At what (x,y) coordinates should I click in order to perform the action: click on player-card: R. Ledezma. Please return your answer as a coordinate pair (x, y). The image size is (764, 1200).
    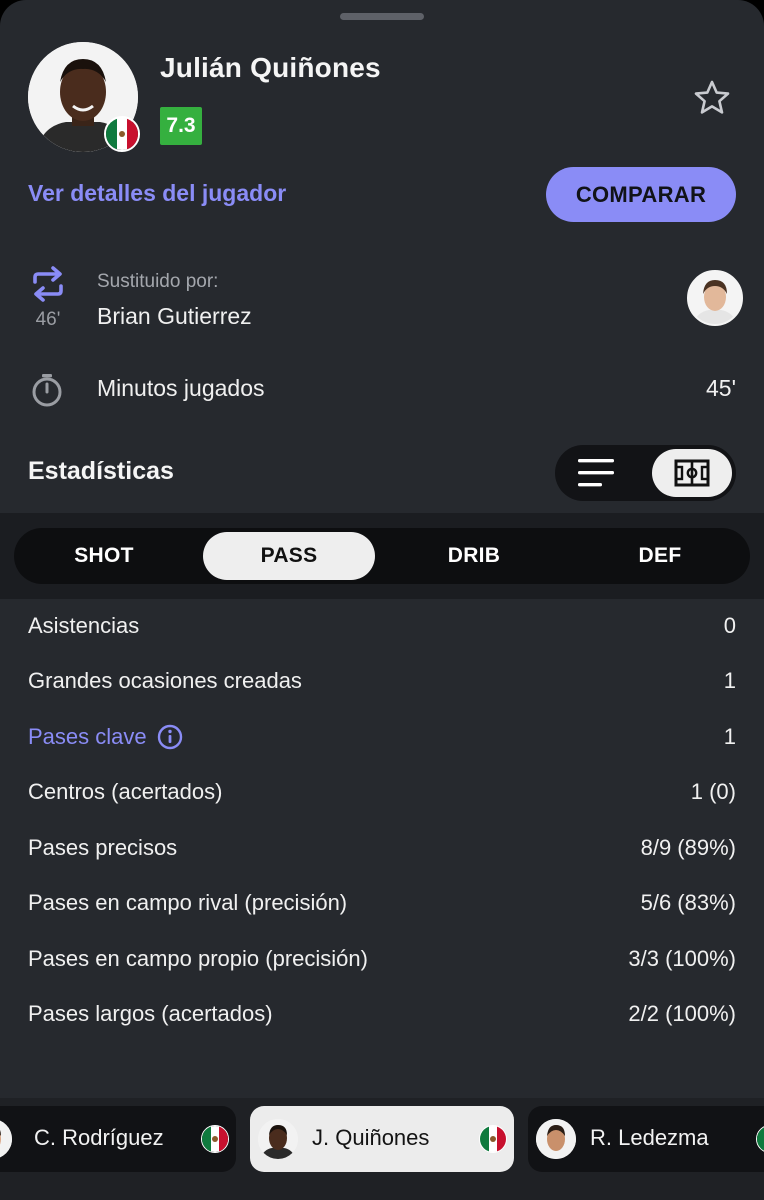
    Looking at the image, I should click on (646, 1139).